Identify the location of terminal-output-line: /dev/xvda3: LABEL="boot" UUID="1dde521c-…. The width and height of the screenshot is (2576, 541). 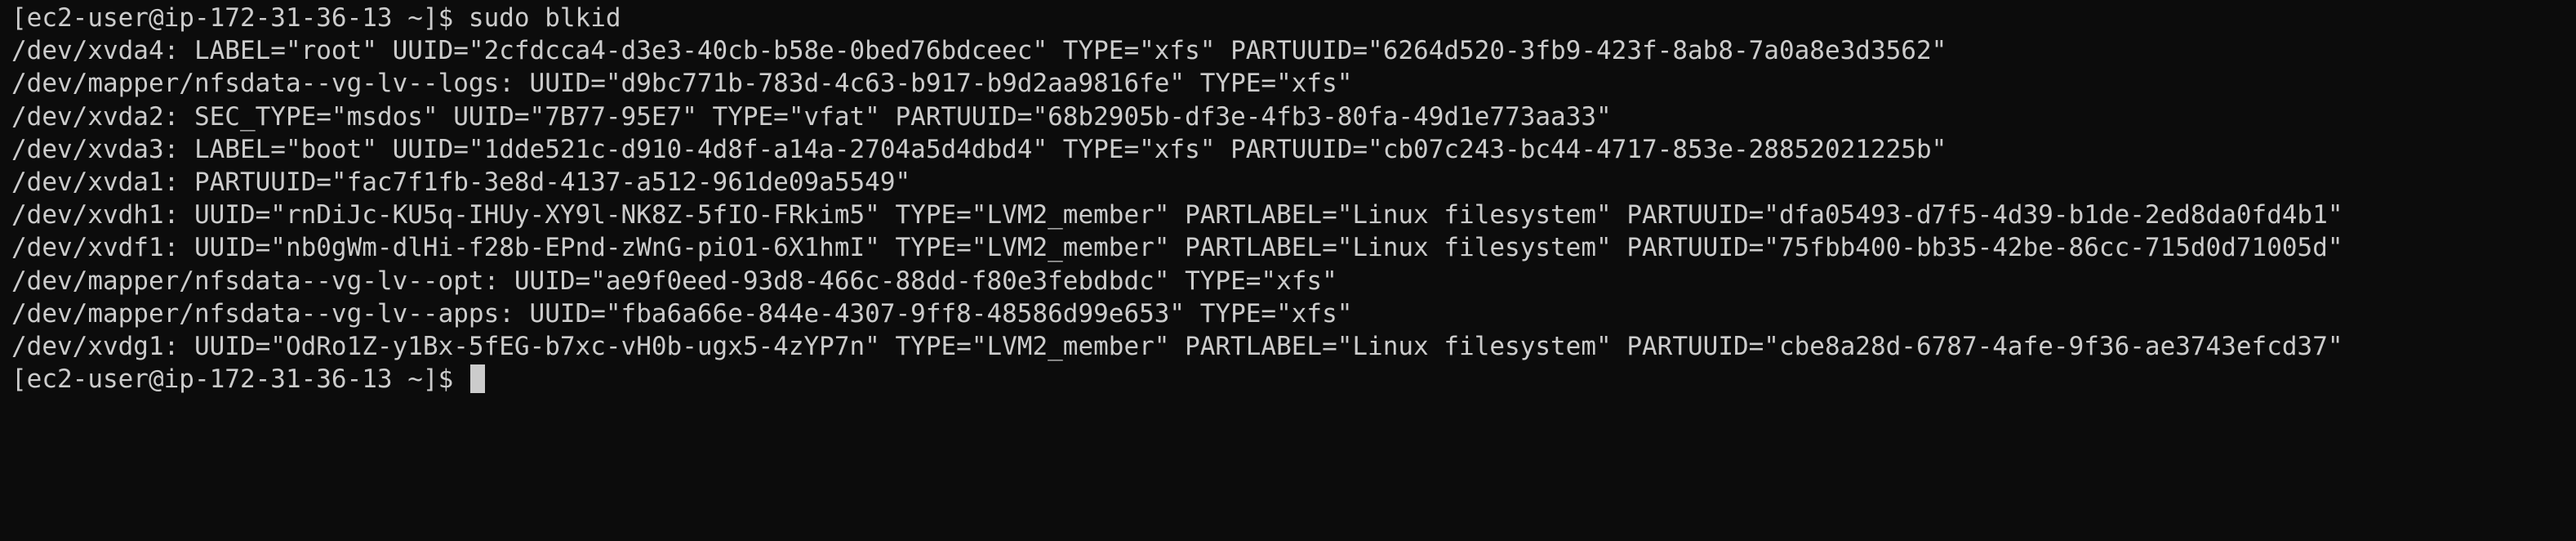
(979, 149).